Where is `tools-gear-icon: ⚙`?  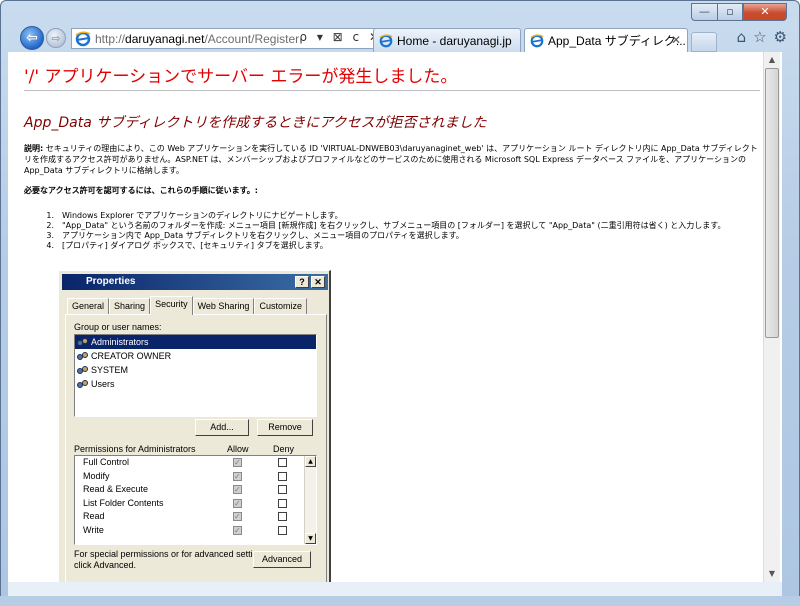 tools-gear-icon: ⚙ is located at coordinates (780, 37).